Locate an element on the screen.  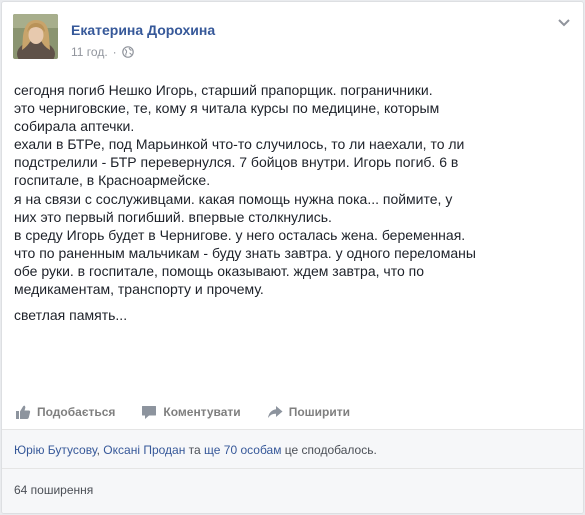
post-header: Екатерина Дорохина 11 год. · is located at coordinates (293, 40).